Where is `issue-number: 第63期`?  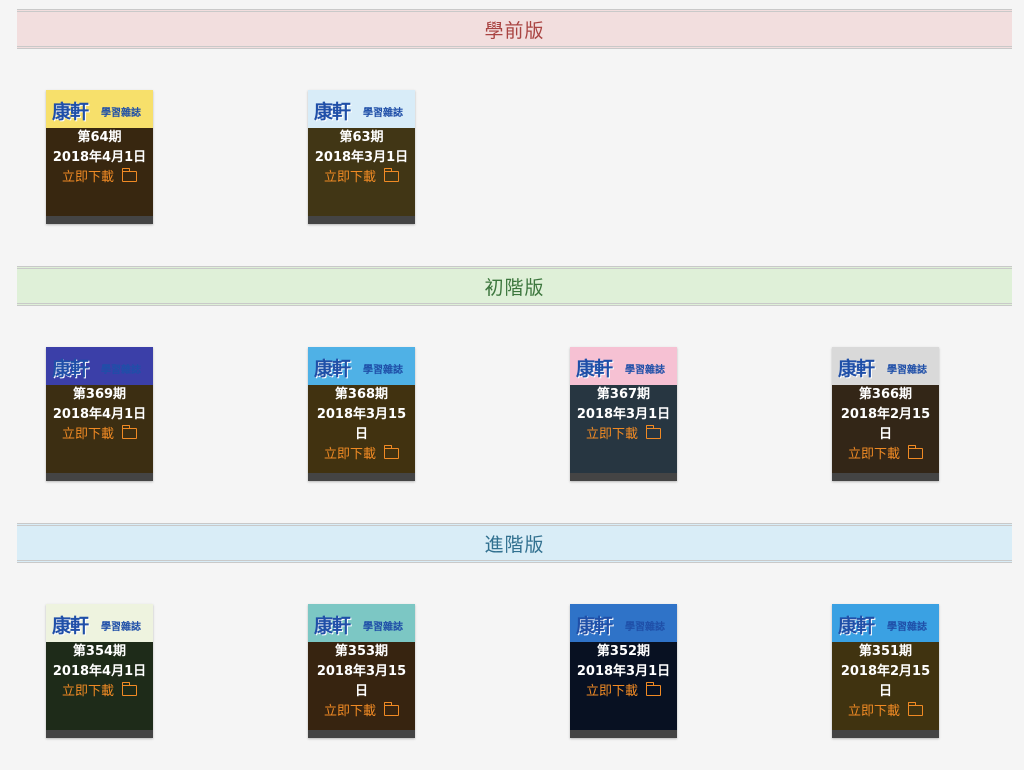 issue-number: 第63期 is located at coordinates (361, 137).